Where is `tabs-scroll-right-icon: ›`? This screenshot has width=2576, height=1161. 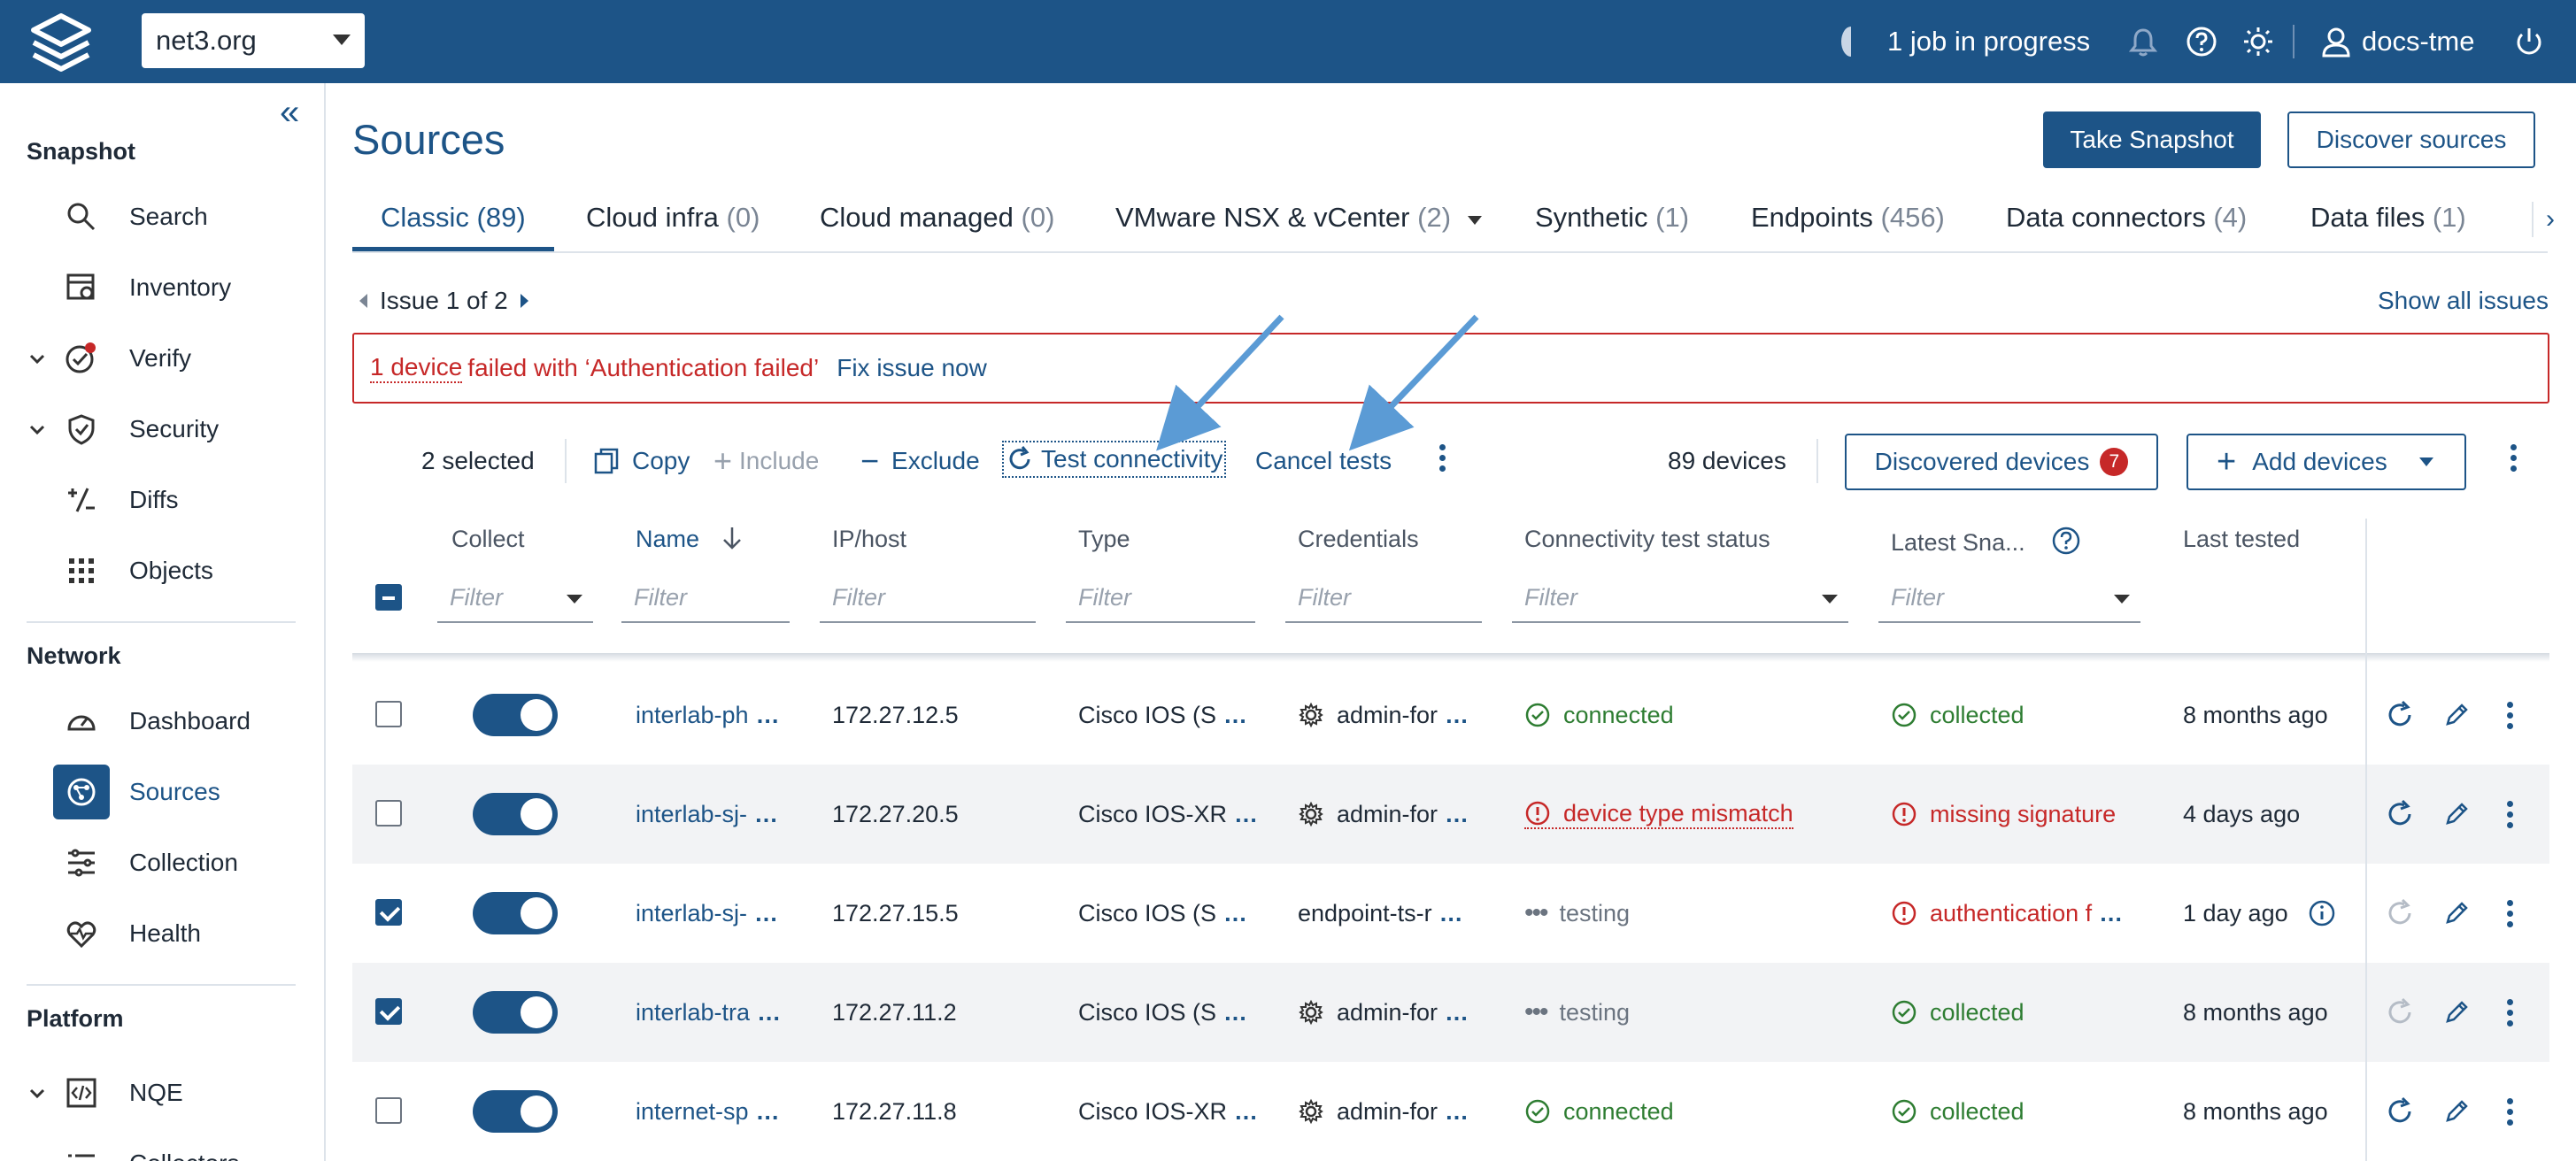 tabs-scroll-right-icon: › is located at coordinates (2549, 220).